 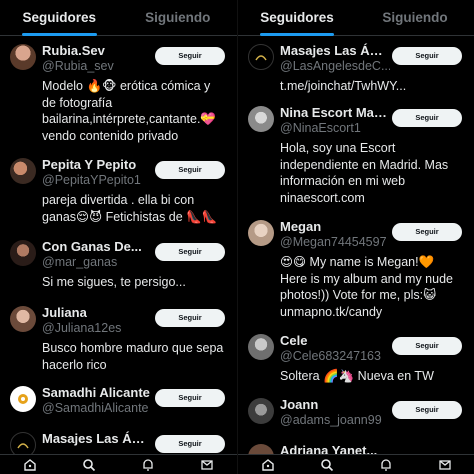 What do you see at coordinates (73, 50) in the screenshot?
I see `user-name: Rubia.Sev` at bounding box center [73, 50].